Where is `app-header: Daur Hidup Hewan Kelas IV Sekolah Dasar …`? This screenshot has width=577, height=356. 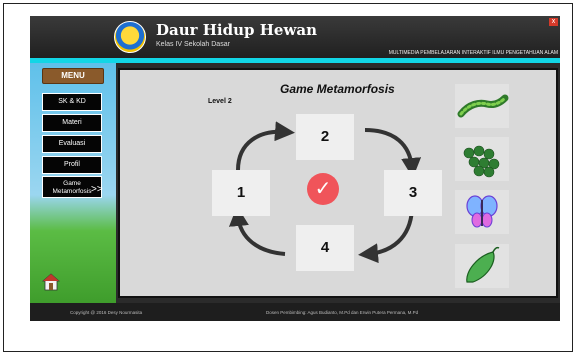
app-header: Daur Hidup Hewan Kelas IV Sekolah Dasar … is located at coordinates (295, 37).